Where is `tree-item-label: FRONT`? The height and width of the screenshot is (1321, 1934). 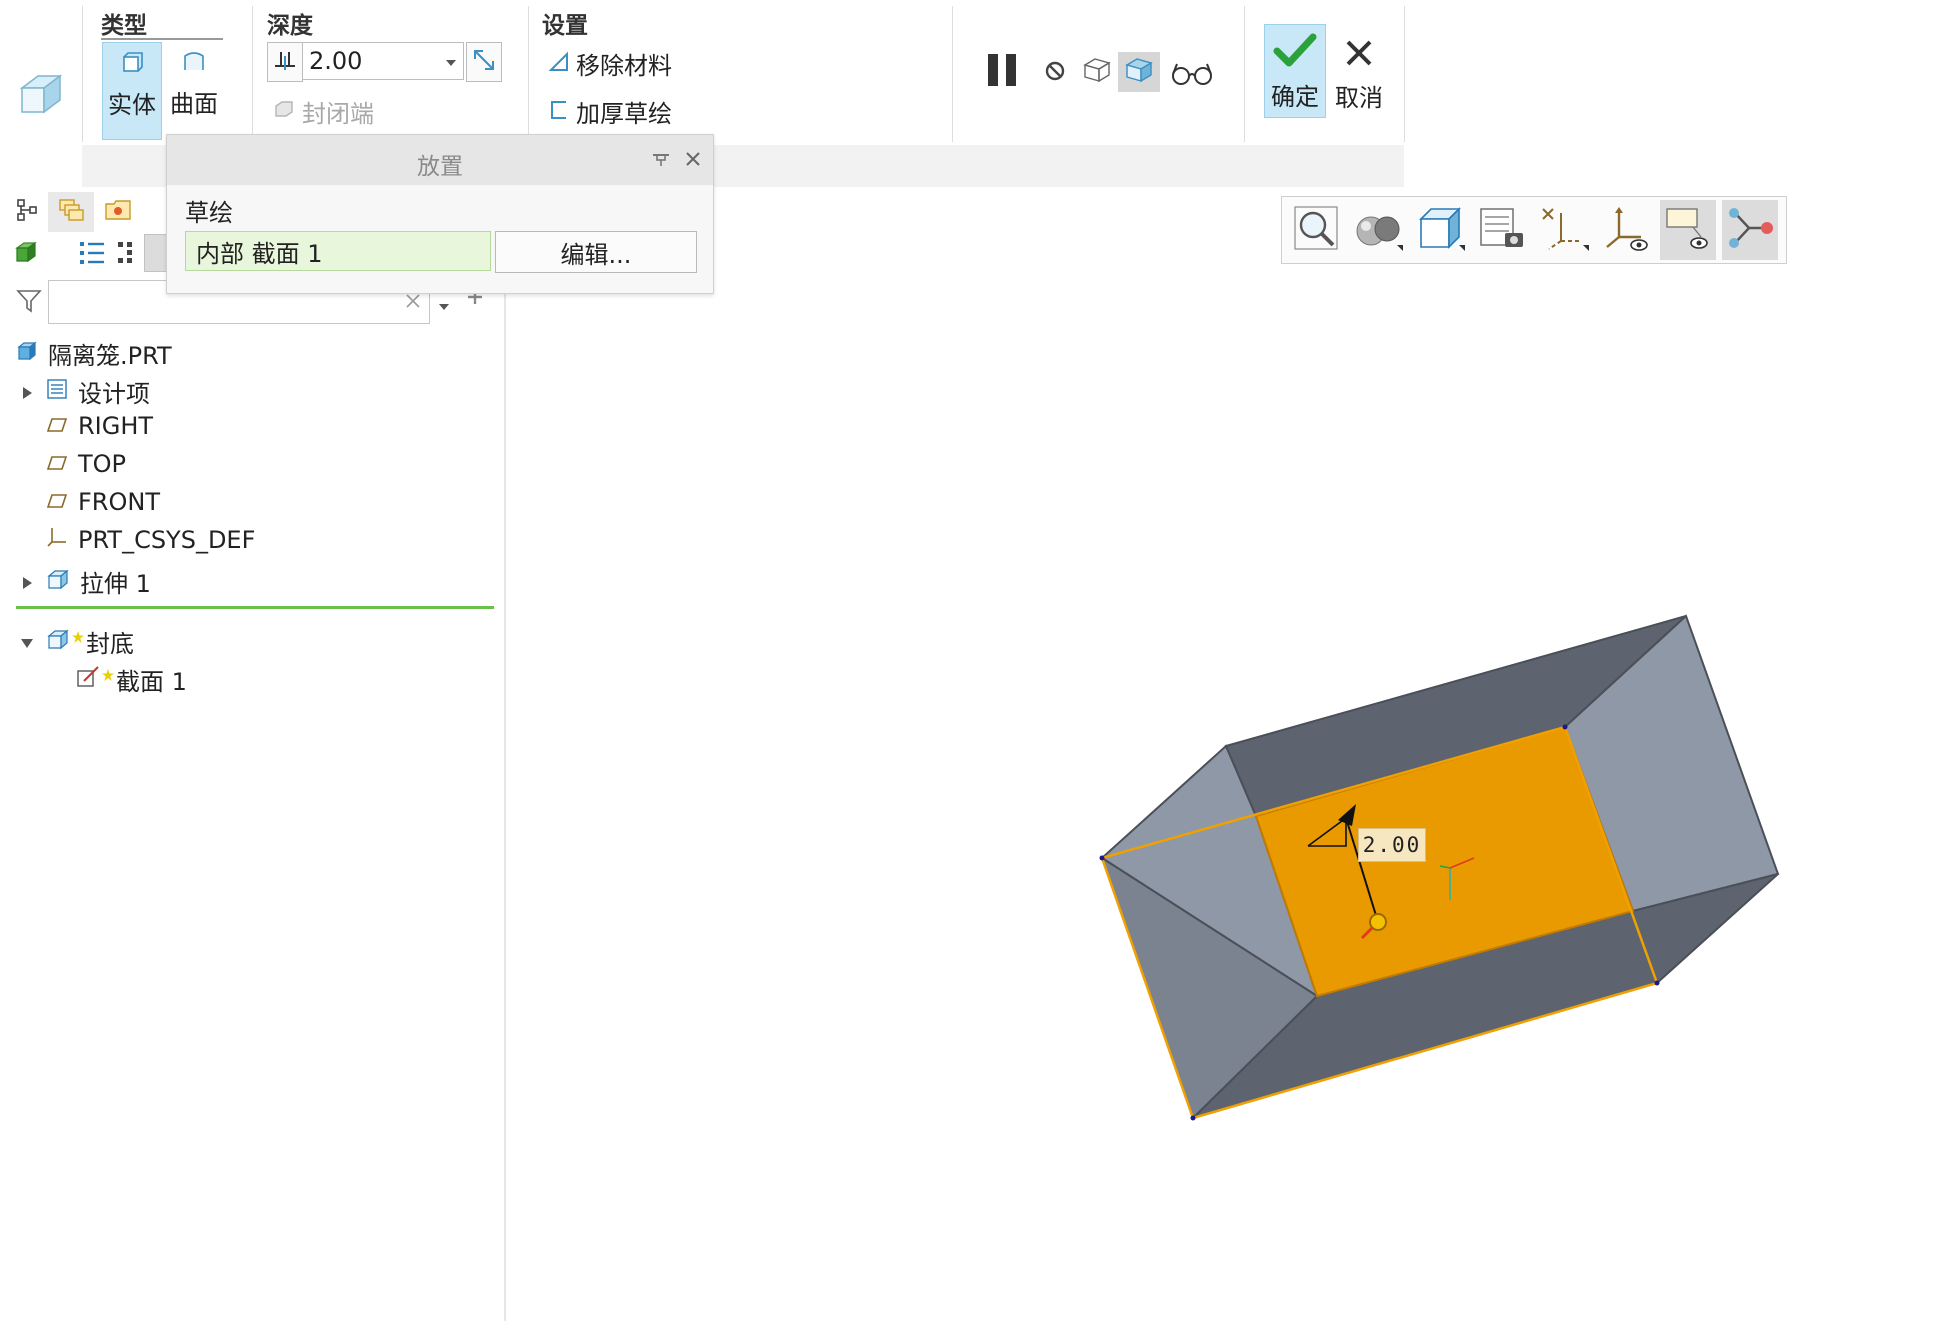
tree-item-label: FRONT is located at coordinates (119, 502).